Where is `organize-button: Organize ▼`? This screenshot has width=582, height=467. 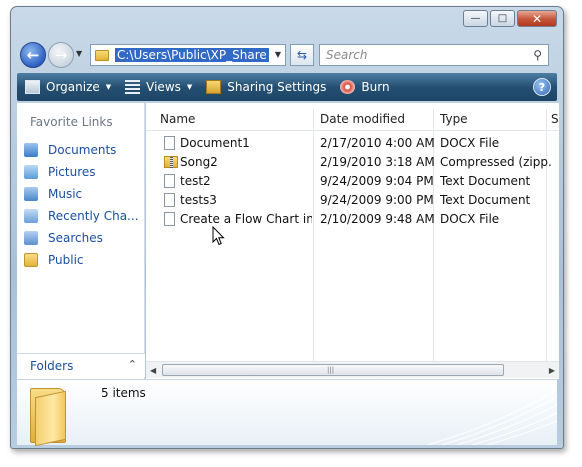 organize-button: Organize ▼ is located at coordinates (68, 87).